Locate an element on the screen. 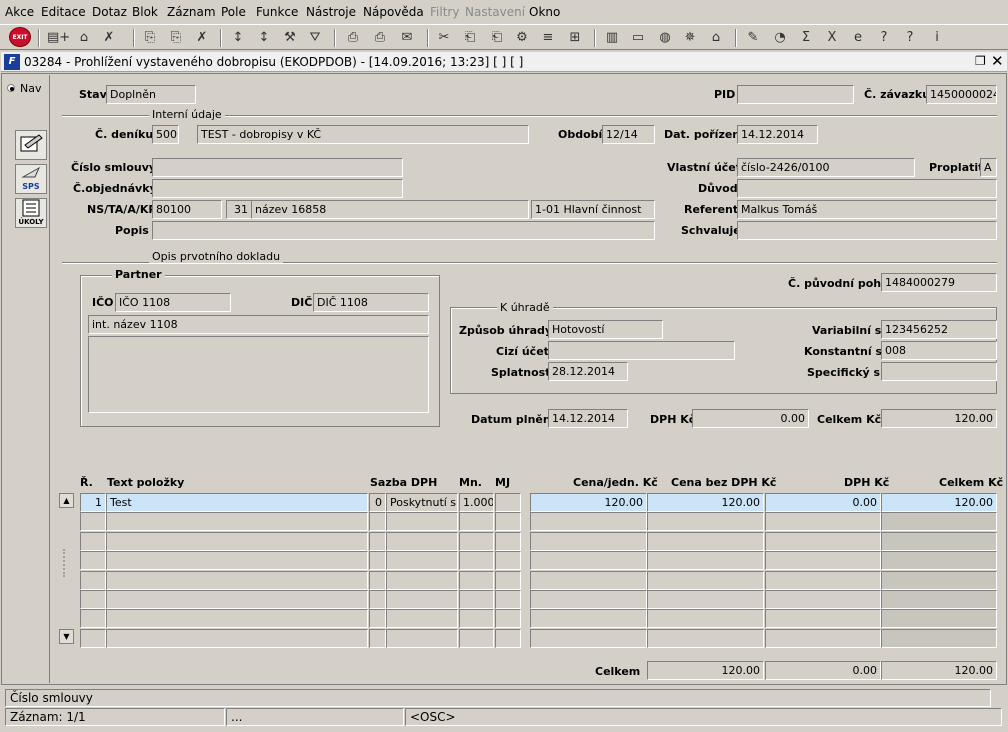 The image size is (1008, 732). partner-name-field: int. název 1108 is located at coordinates (258, 324).